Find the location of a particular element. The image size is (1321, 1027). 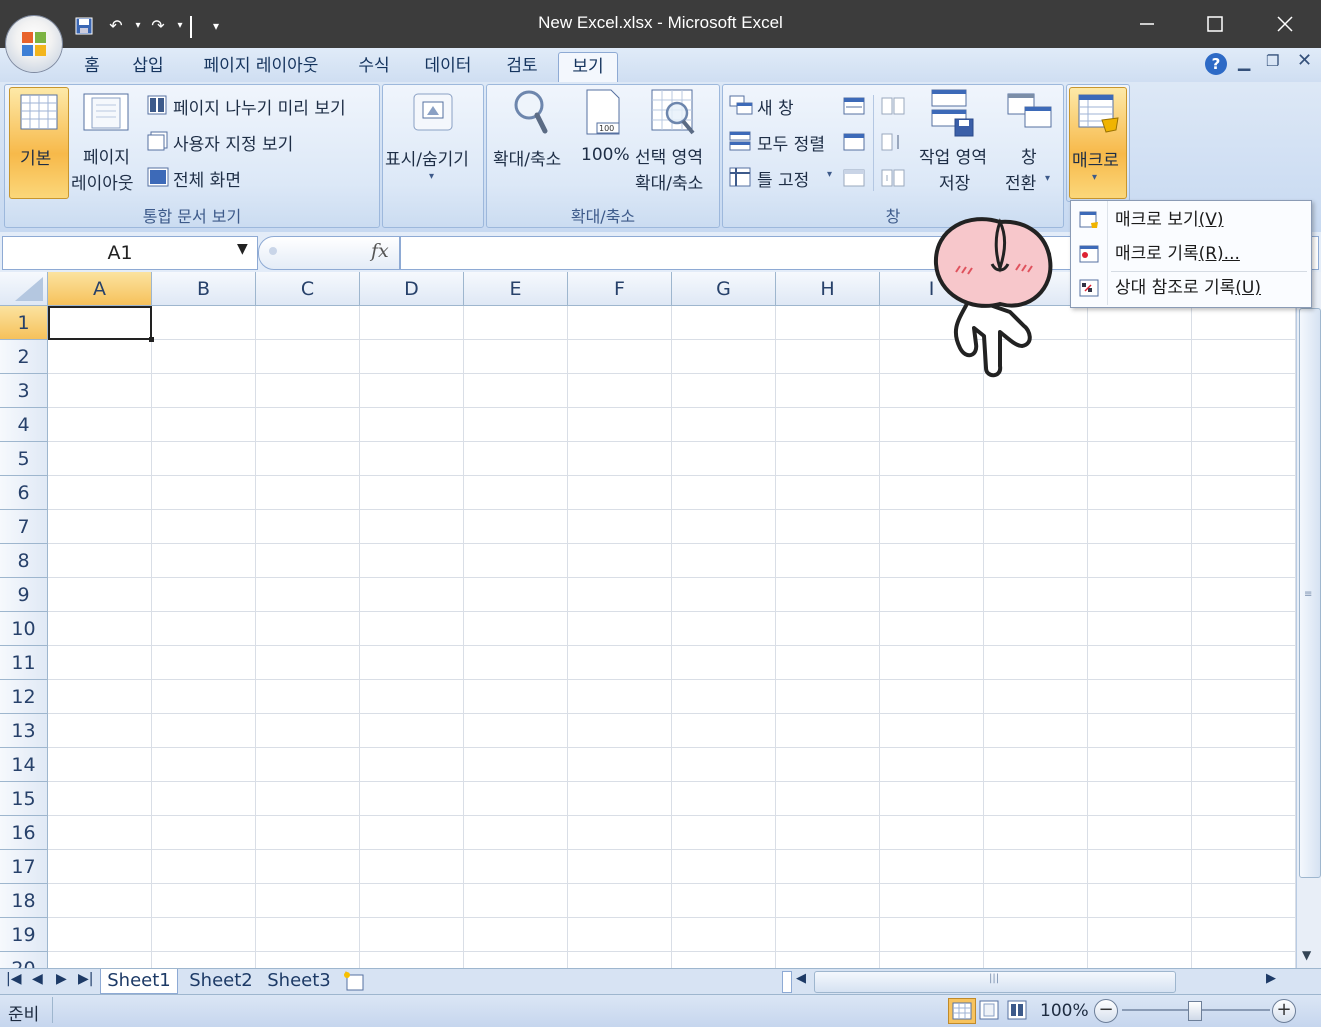

column-header-h: H is located at coordinates (828, 289).